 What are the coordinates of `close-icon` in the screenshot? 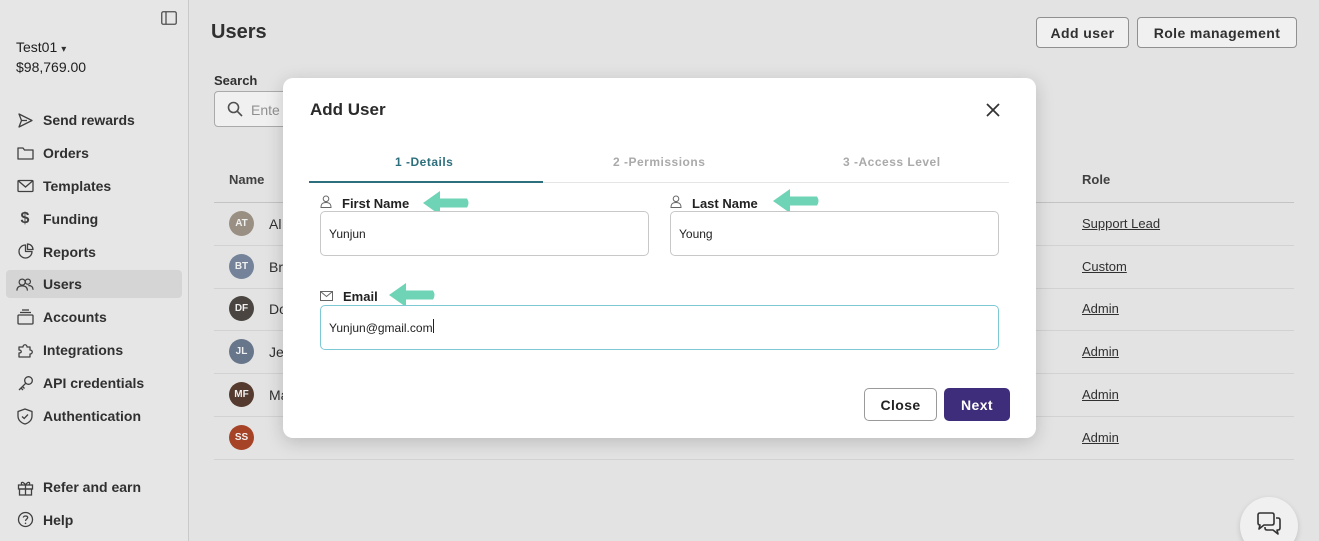 It's located at (993, 110).